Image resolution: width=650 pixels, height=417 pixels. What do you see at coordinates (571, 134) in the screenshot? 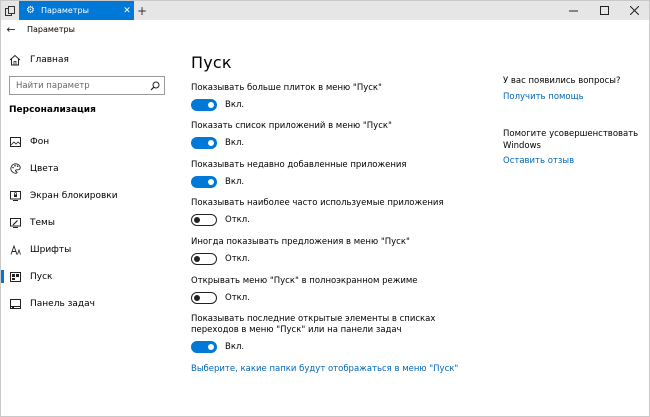
I see `improve-text-line1: Помогите усовершенствовать` at bounding box center [571, 134].